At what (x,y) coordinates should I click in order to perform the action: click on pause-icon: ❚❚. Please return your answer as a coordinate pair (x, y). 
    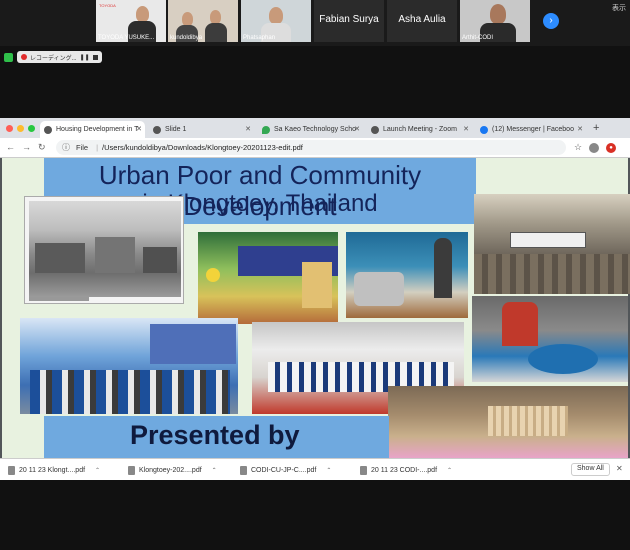
    Looking at the image, I should click on (85, 57).